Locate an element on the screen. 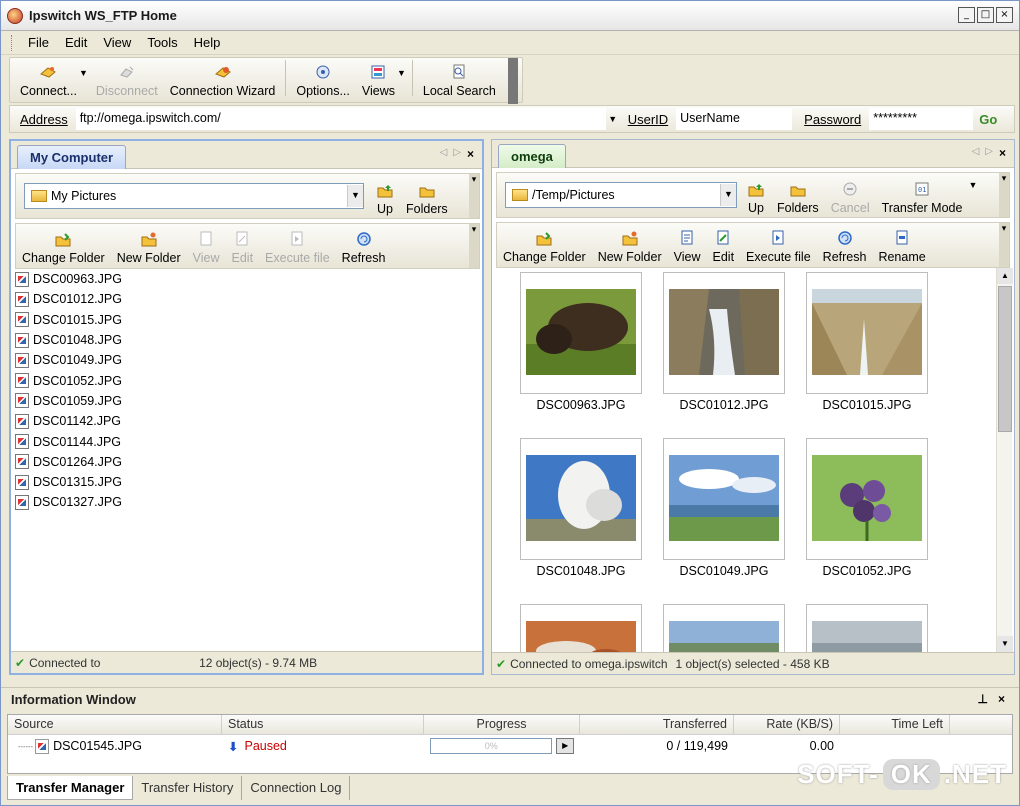 This screenshot has width=1020, height=806. col-status: Status is located at coordinates (323, 725).